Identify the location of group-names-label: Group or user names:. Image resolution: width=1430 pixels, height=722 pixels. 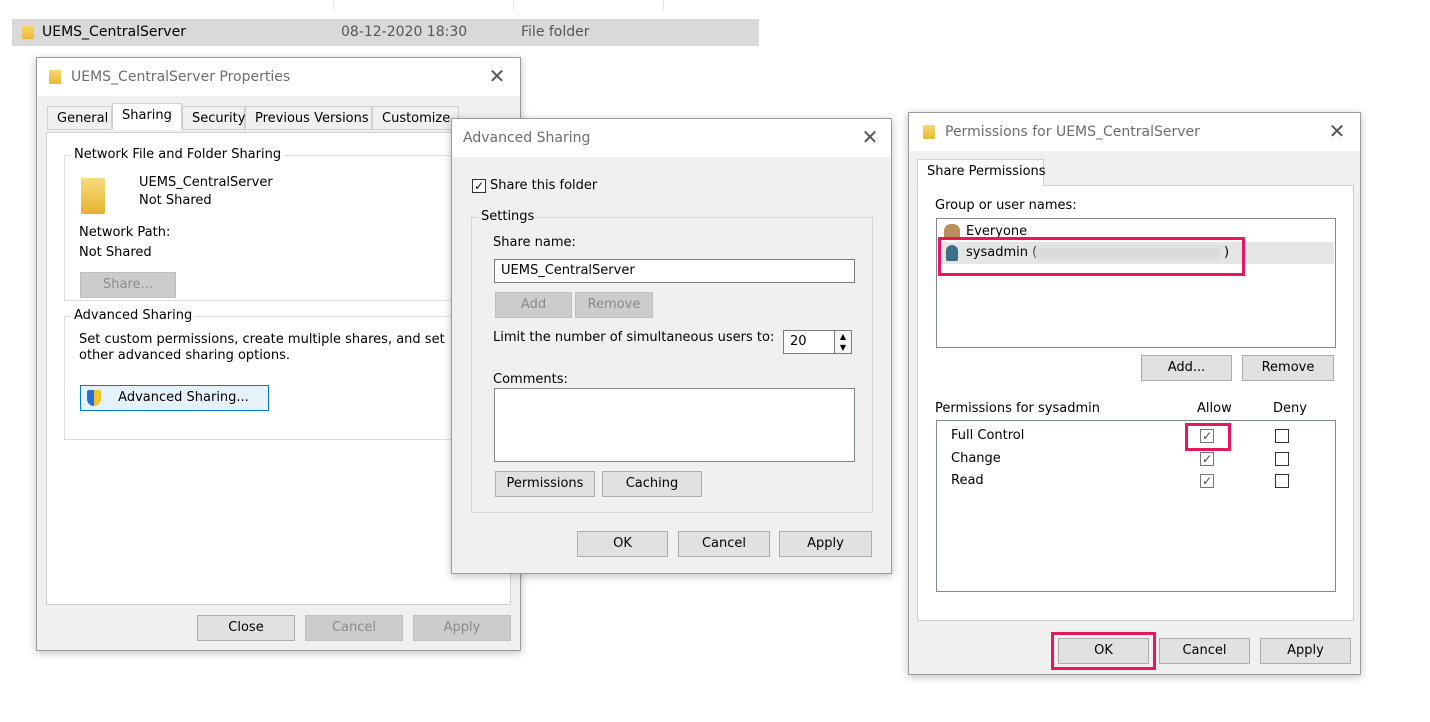
(1006, 205).